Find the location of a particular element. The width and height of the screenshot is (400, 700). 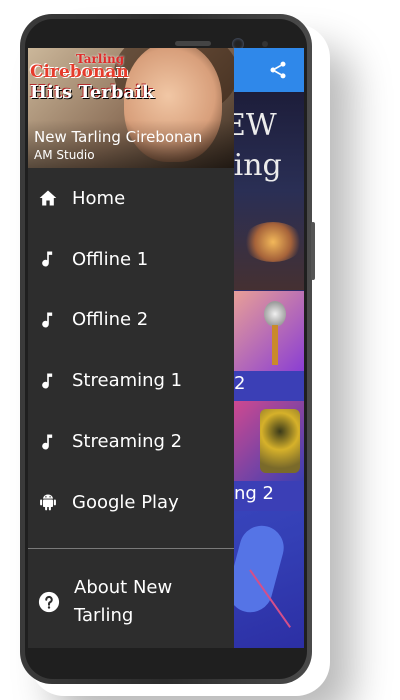

menu-label: Streaming 2 is located at coordinates (127, 442).